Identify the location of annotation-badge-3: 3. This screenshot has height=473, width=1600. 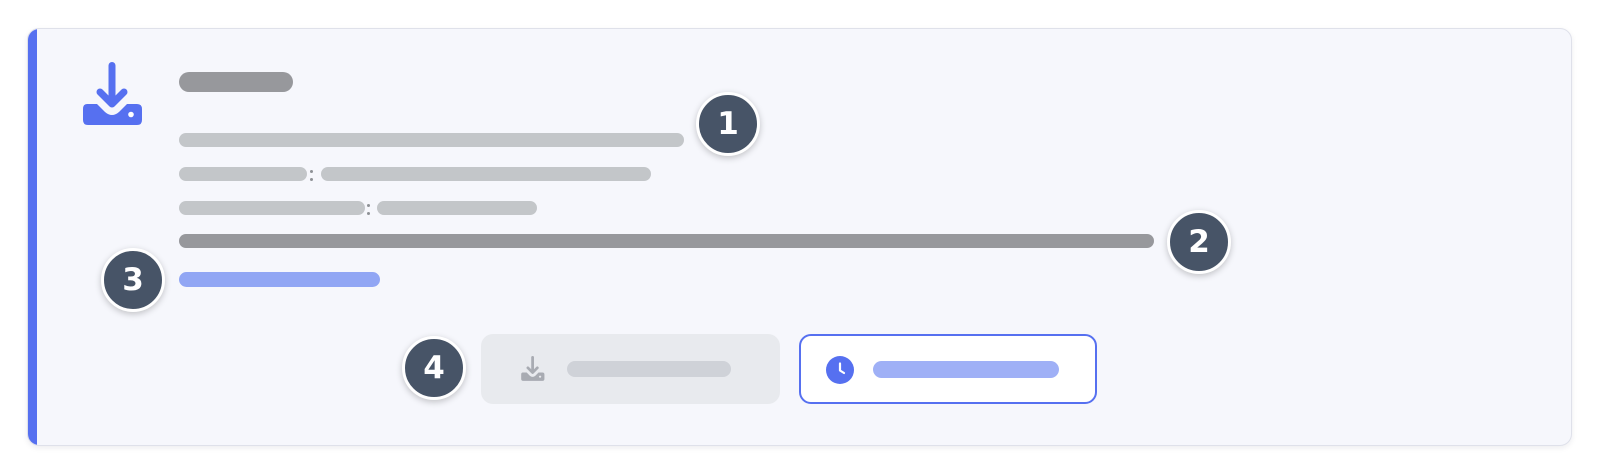
(133, 280).